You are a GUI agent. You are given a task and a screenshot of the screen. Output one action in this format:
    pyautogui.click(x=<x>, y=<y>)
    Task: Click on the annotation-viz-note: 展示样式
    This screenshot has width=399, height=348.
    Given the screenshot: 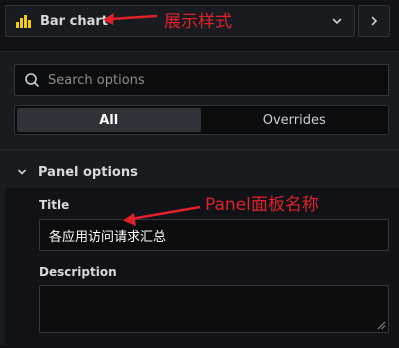 What is the action you would take?
    pyautogui.click(x=198, y=22)
    